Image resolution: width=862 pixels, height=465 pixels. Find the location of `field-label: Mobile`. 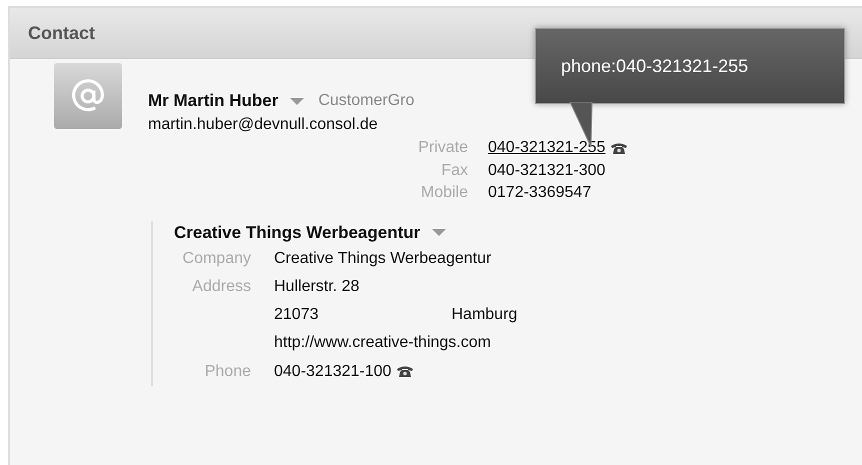

field-label: Mobile is located at coordinates (444, 193).